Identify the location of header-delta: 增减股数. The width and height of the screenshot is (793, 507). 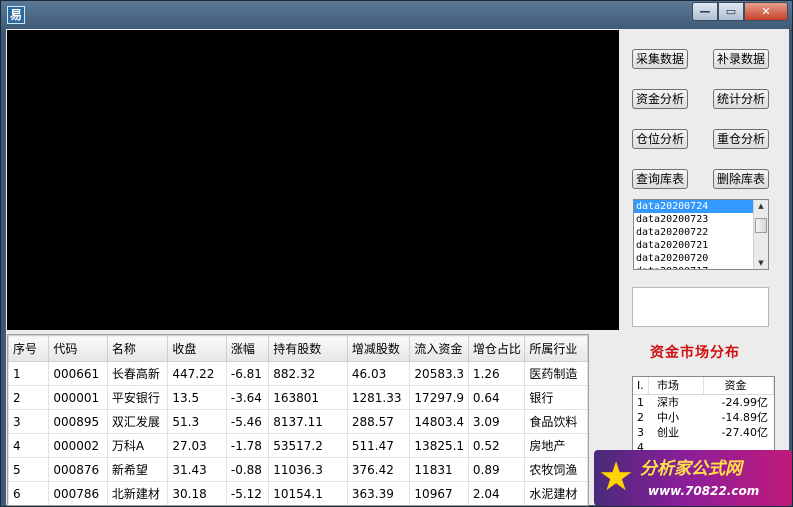
(378, 348).